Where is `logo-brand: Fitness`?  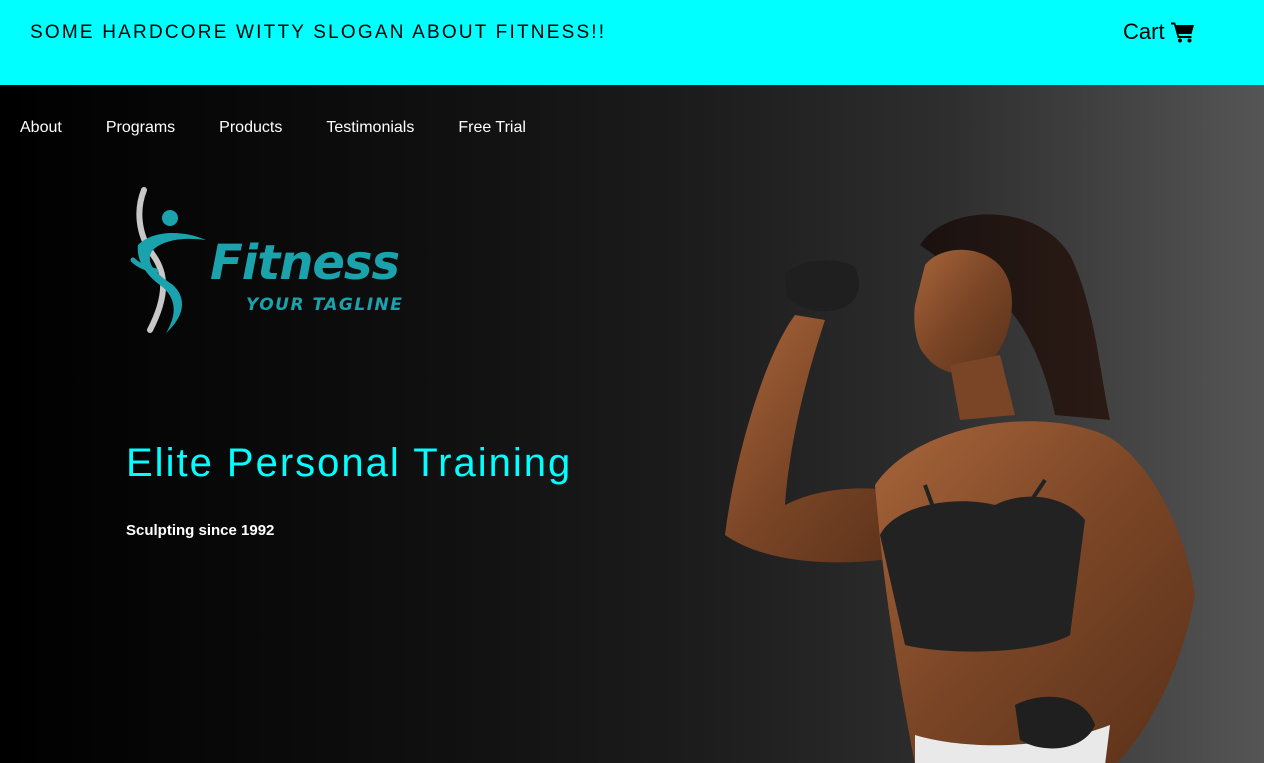
logo-brand: Fitness is located at coordinates (305, 263).